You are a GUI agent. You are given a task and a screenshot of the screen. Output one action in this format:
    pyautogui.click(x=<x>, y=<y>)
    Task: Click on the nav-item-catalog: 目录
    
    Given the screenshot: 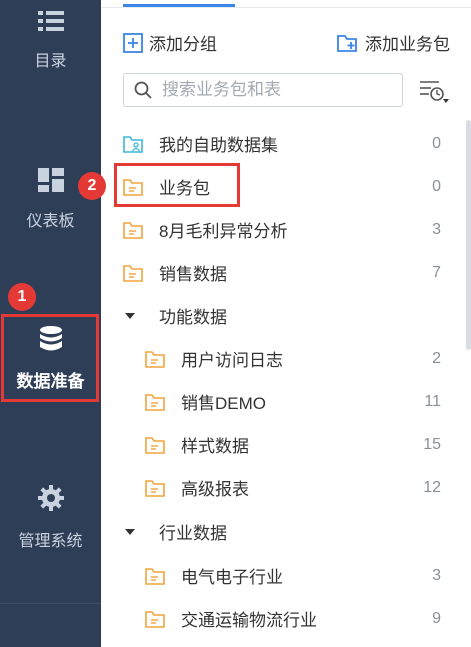 What is the action you would take?
    pyautogui.click(x=50, y=40)
    